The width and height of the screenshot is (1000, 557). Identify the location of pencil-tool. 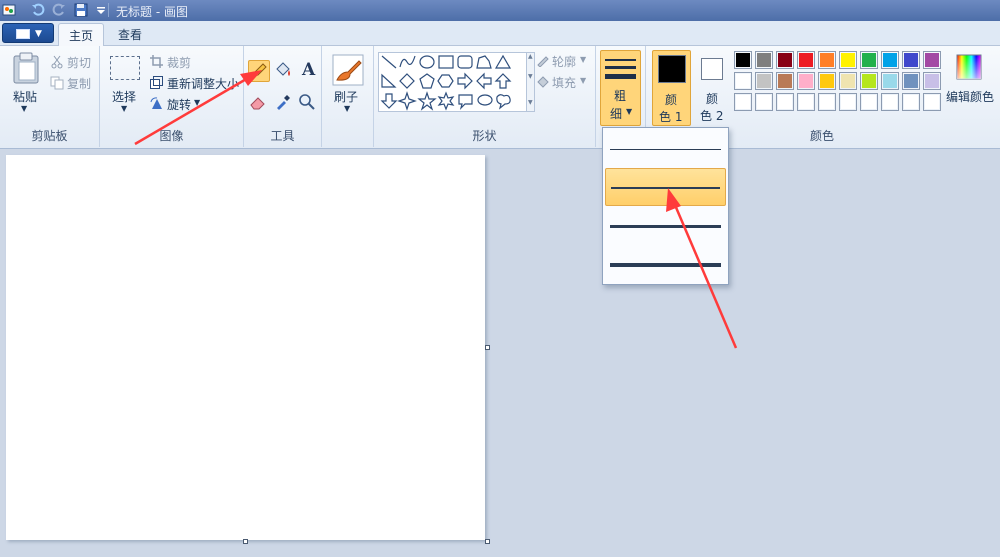
(259, 71).